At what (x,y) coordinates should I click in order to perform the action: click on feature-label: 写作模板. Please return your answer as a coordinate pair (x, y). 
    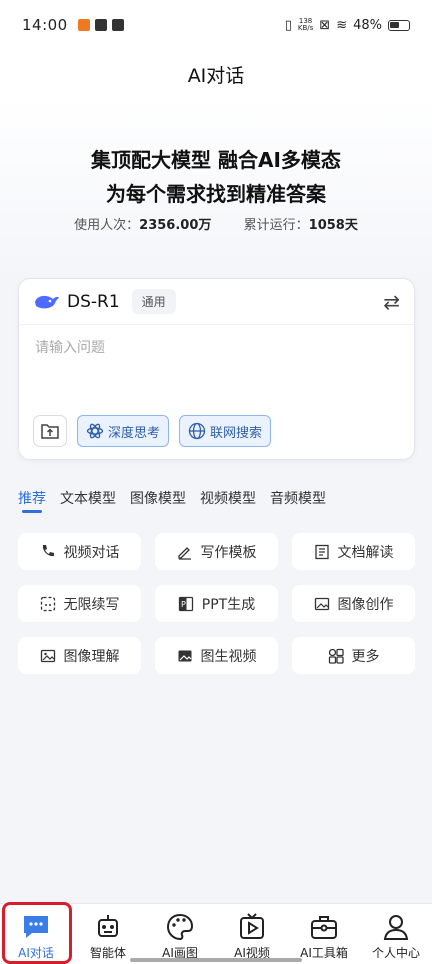
    Looking at the image, I should click on (228, 552).